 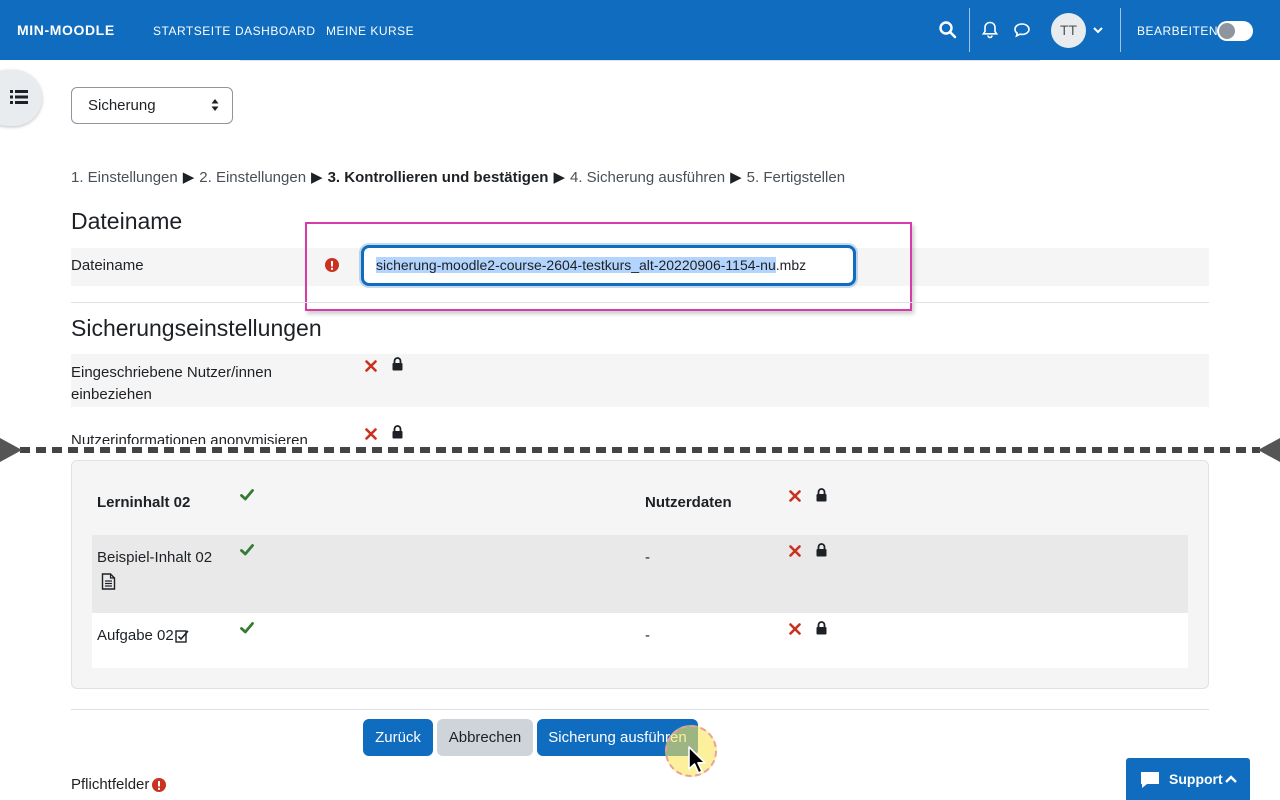 I want to click on backup-mode-select: Sicherung, so click(x=152, y=105).